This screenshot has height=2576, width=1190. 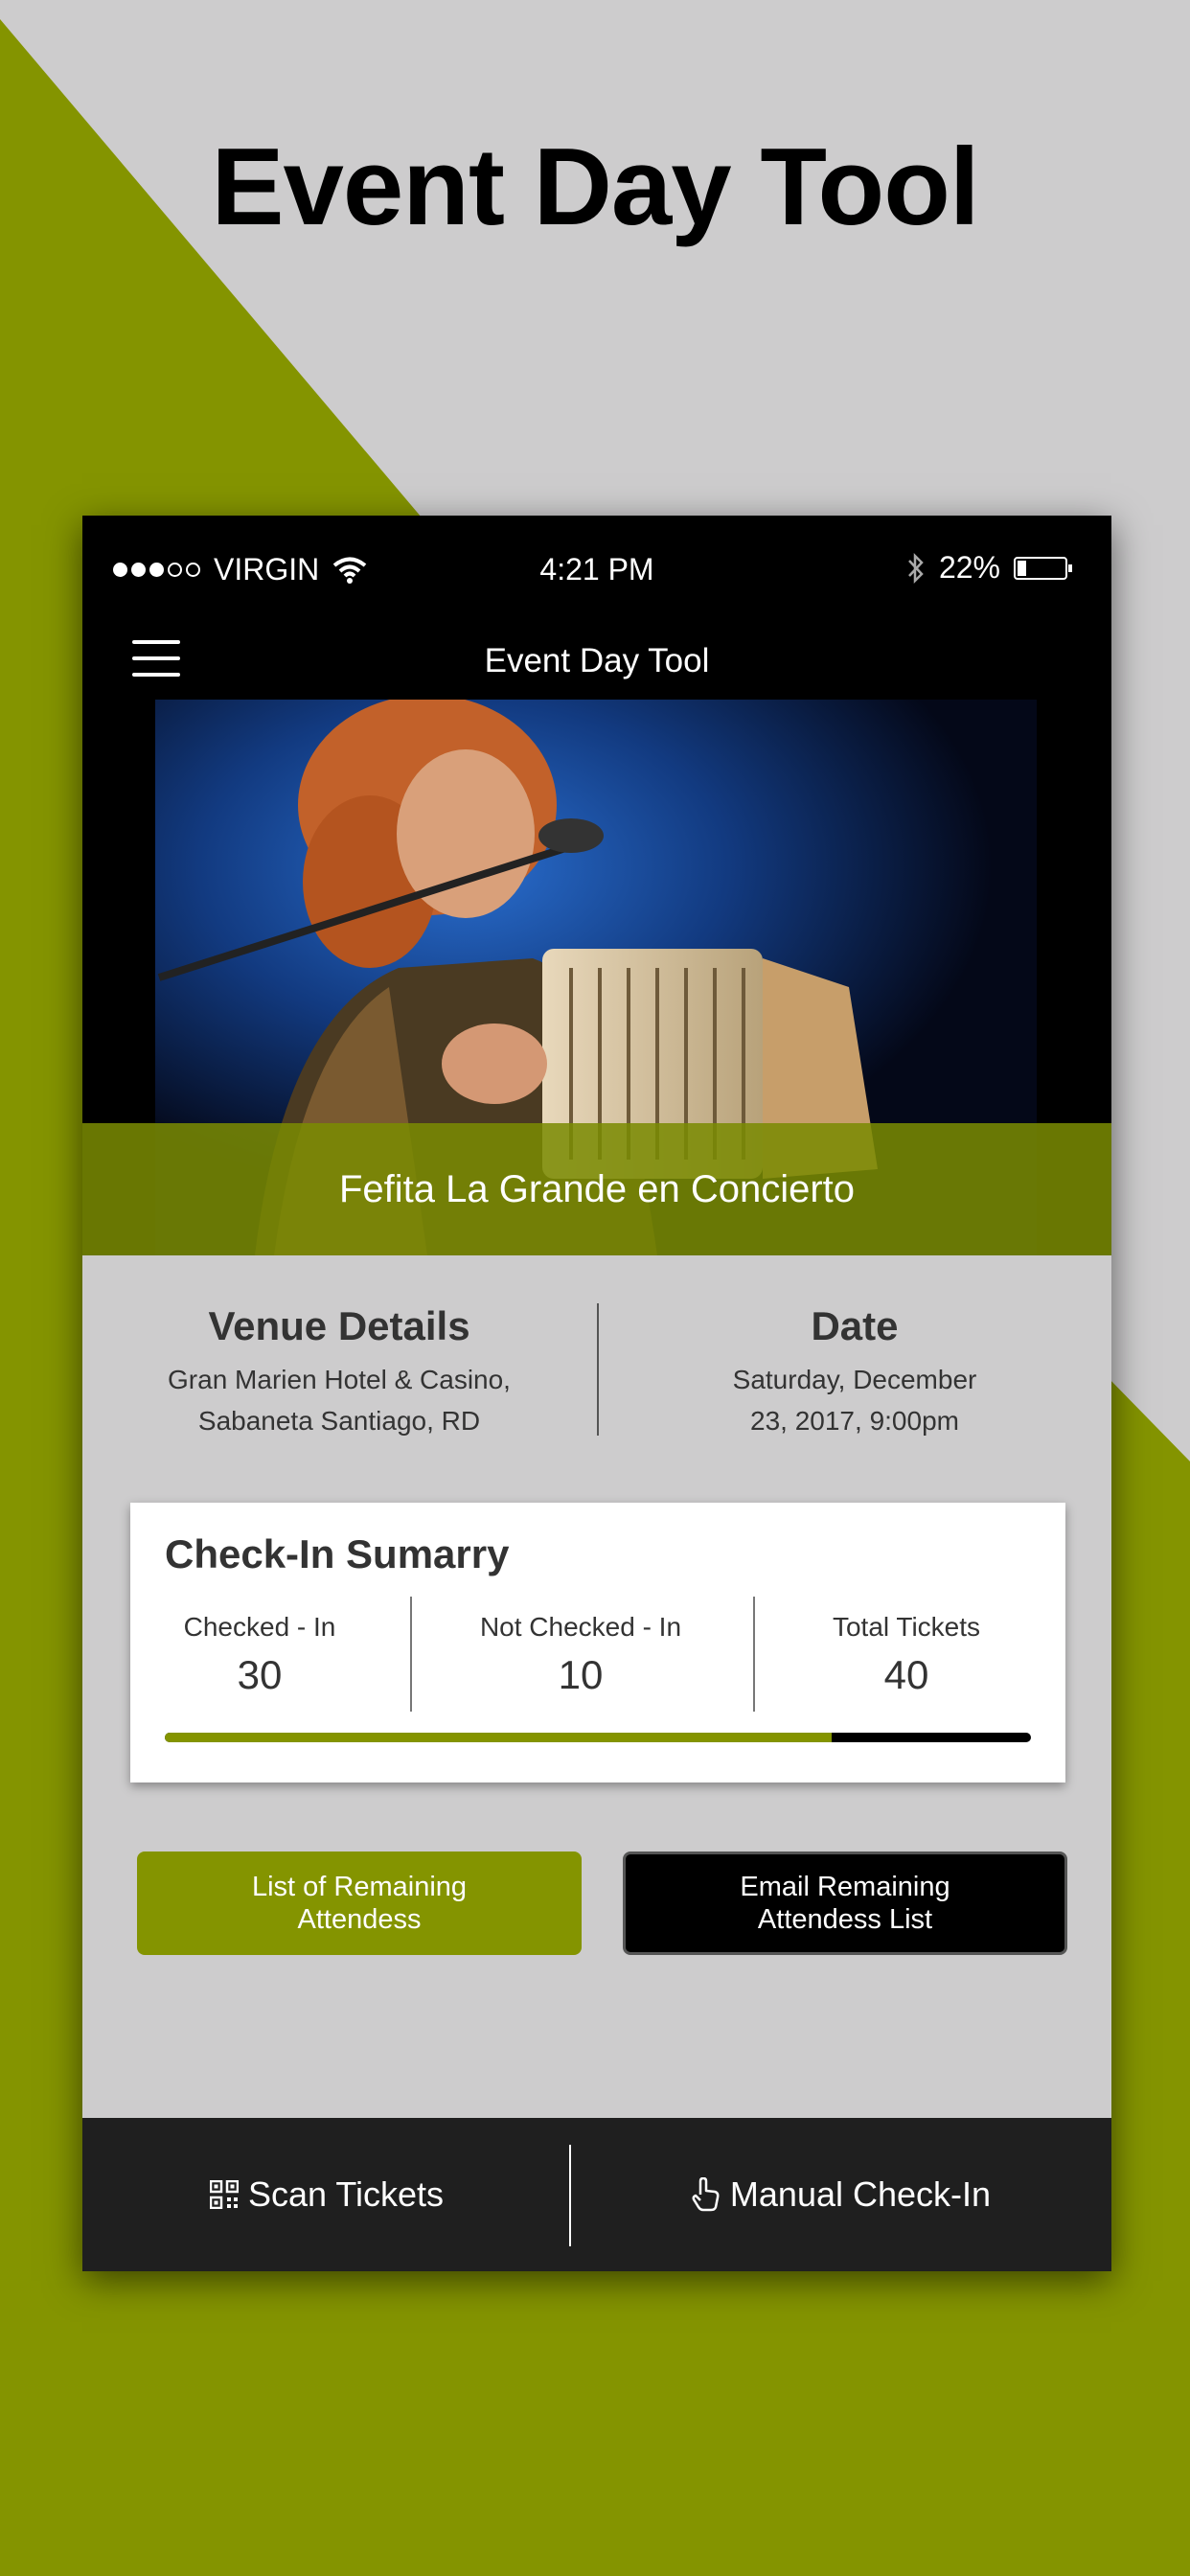 I want to click on not-checked-in-label: Not Checked - In, so click(x=580, y=1627).